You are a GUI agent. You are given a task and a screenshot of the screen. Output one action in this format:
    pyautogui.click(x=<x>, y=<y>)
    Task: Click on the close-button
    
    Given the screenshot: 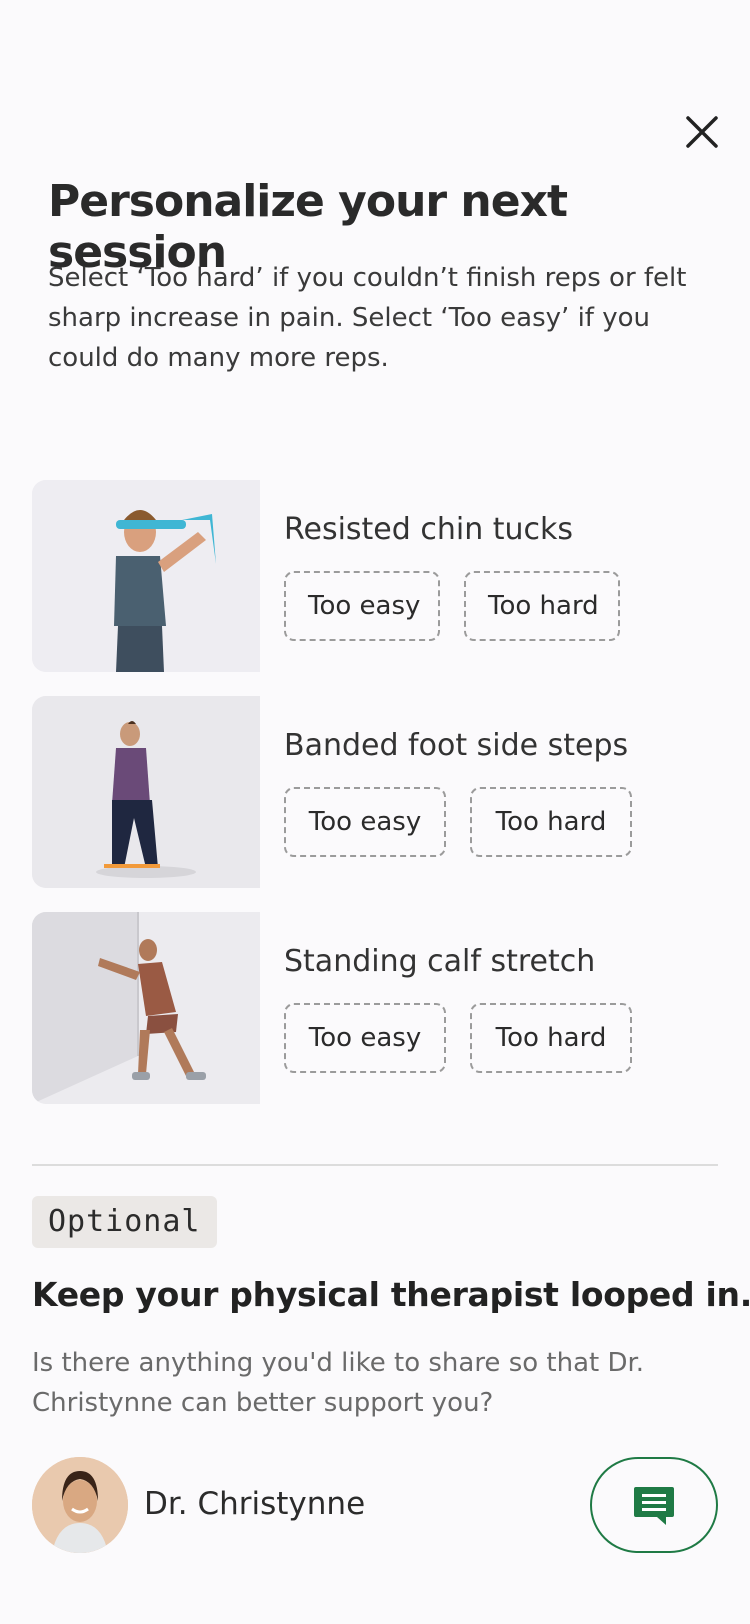 What is the action you would take?
    pyautogui.click(x=702, y=132)
    